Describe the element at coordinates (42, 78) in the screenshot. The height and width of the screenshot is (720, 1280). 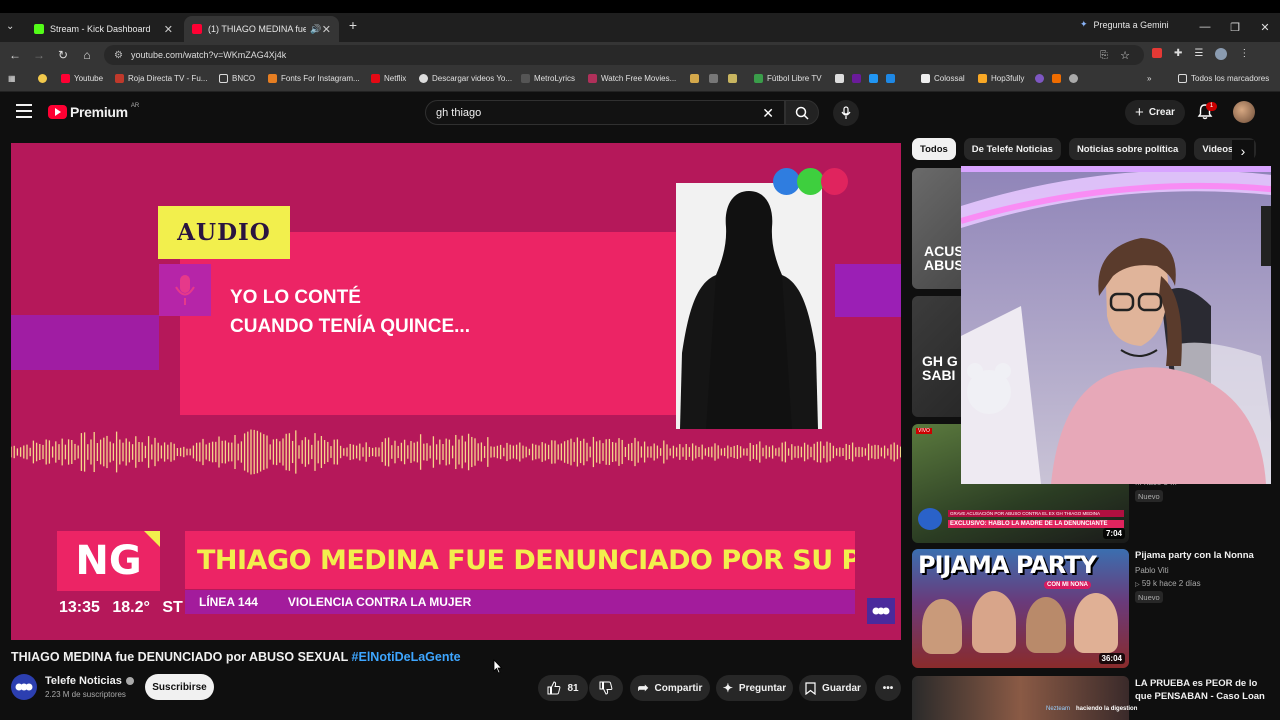
I see `bookmark-emoji` at that location.